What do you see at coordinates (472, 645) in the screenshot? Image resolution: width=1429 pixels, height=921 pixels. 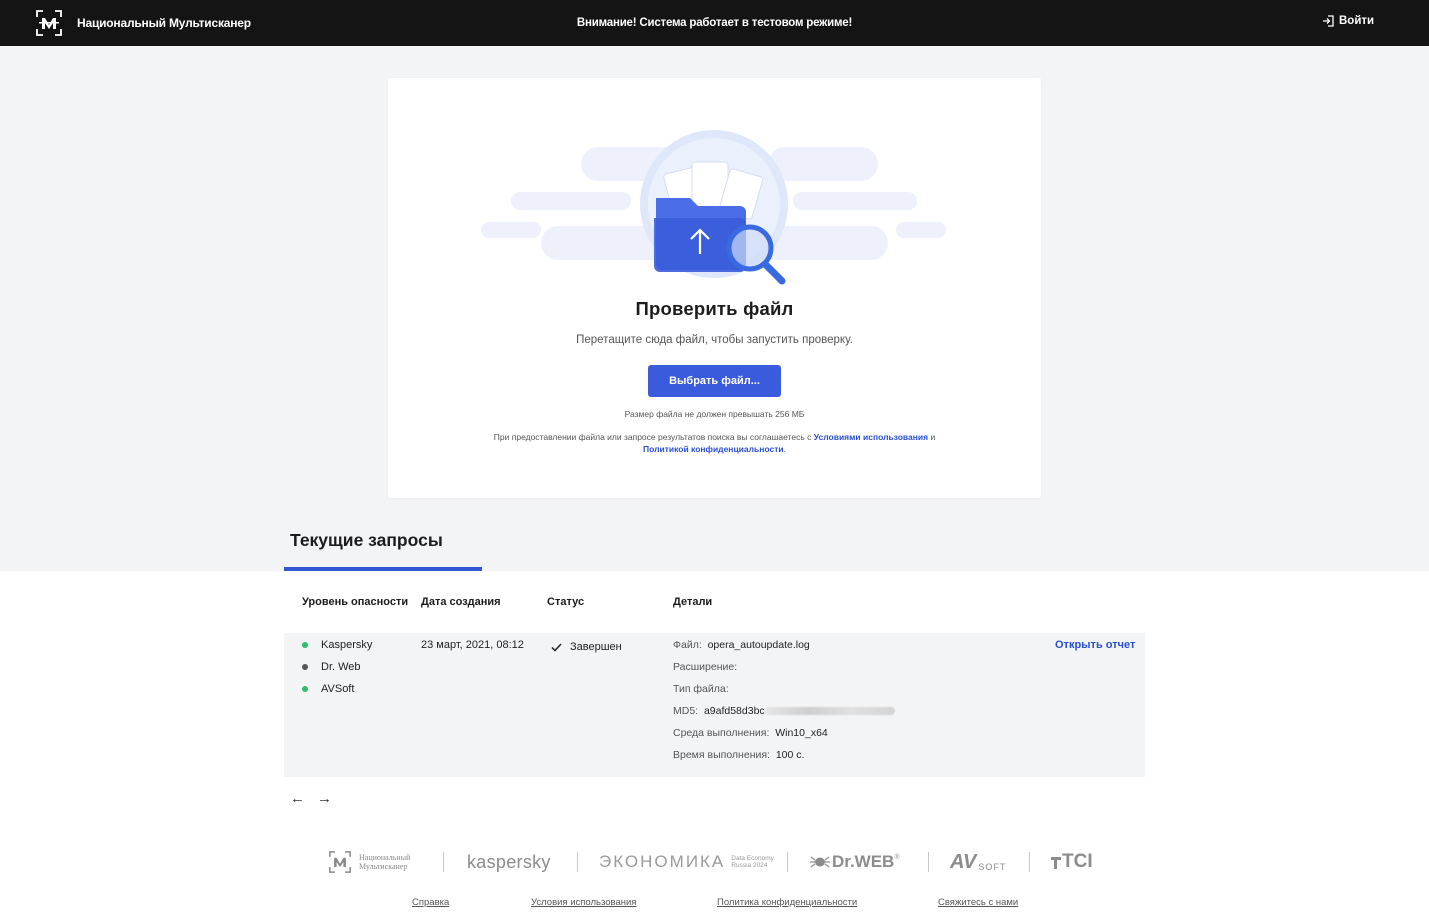 I see `created-date: 23 март, 2021, 08:12` at bounding box center [472, 645].